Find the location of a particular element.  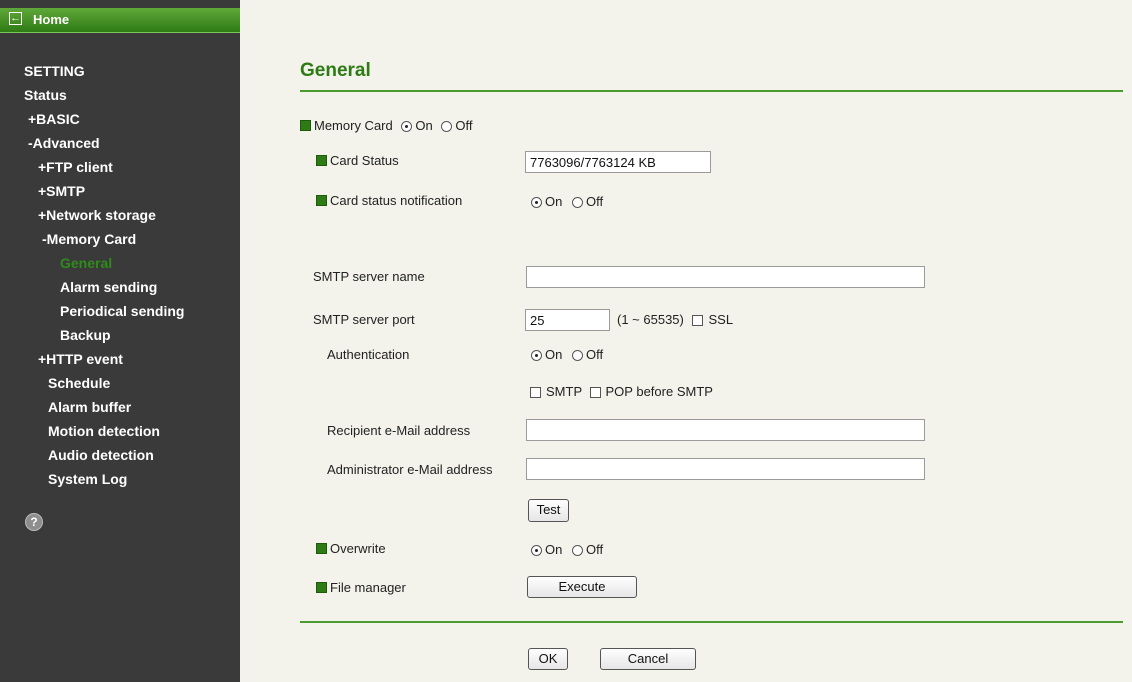

card-notify-label: Card status notification is located at coordinates (396, 200).